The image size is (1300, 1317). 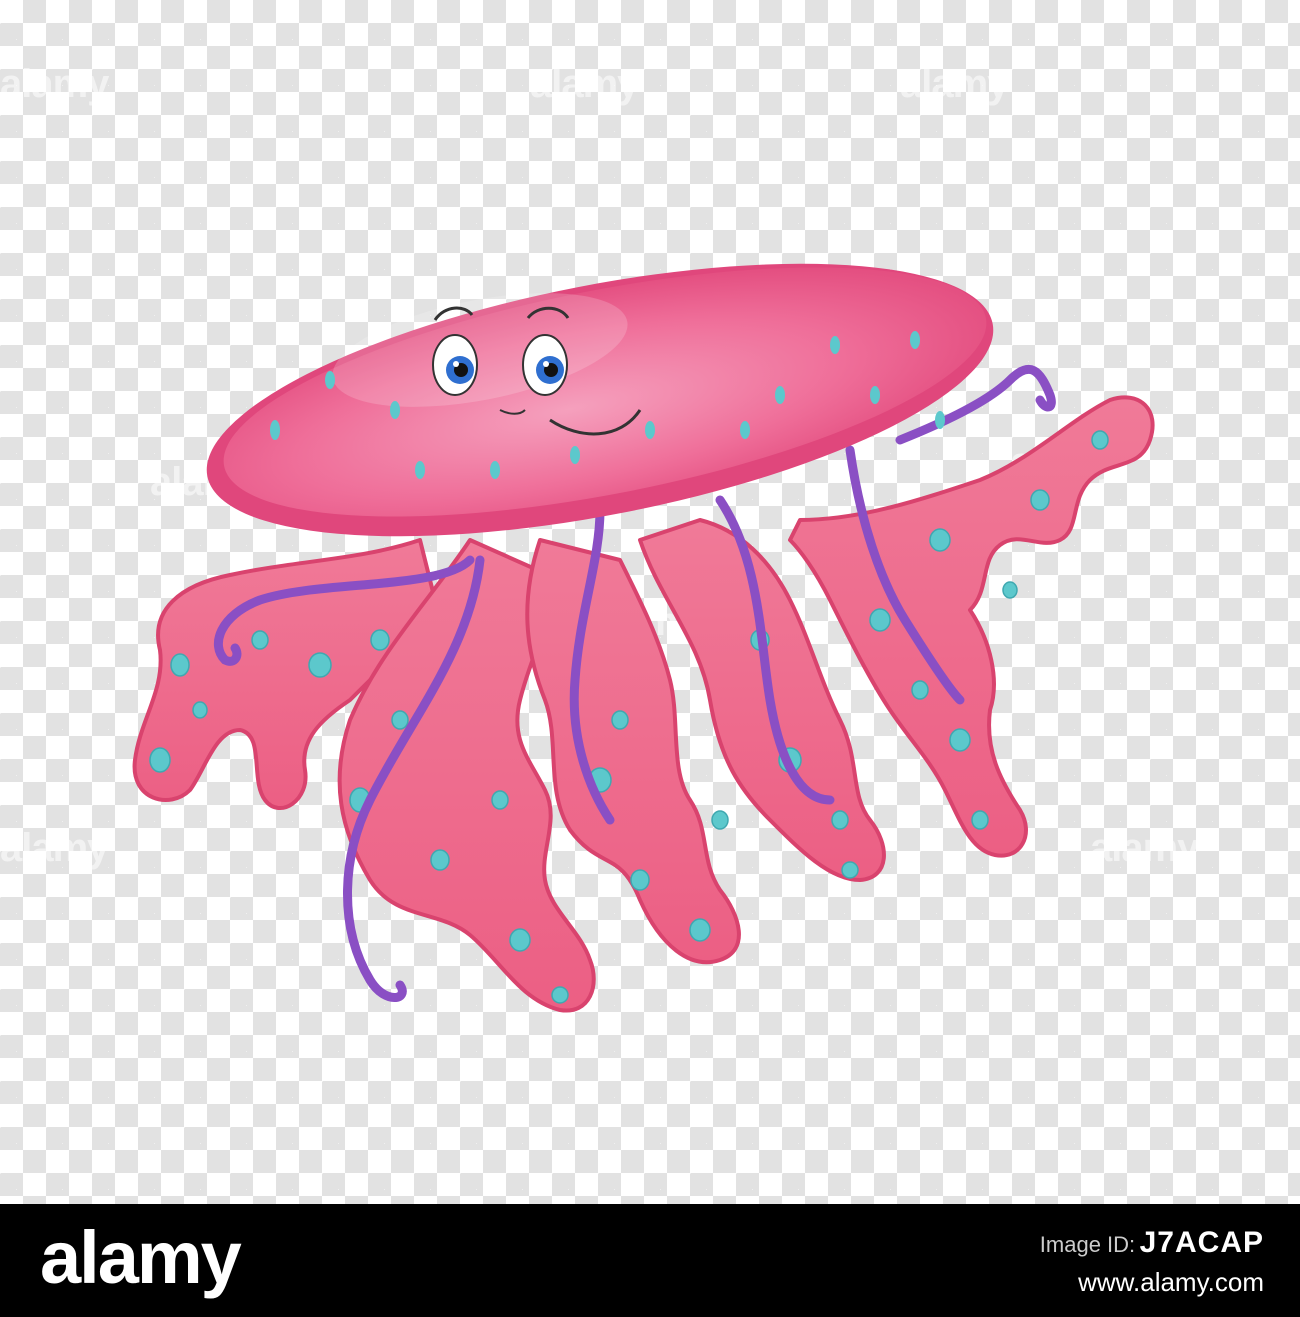 I want to click on image-id: J7ACAP, so click(x=1201, y=1242).